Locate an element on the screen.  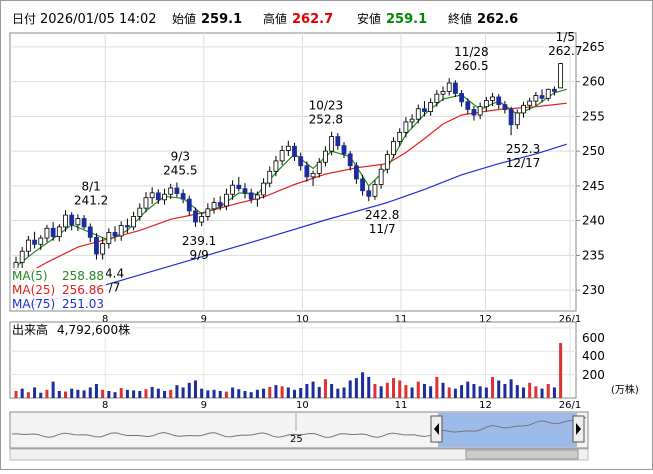
legend-ma5-value: 258.88 is located at coordinates (83, 276).